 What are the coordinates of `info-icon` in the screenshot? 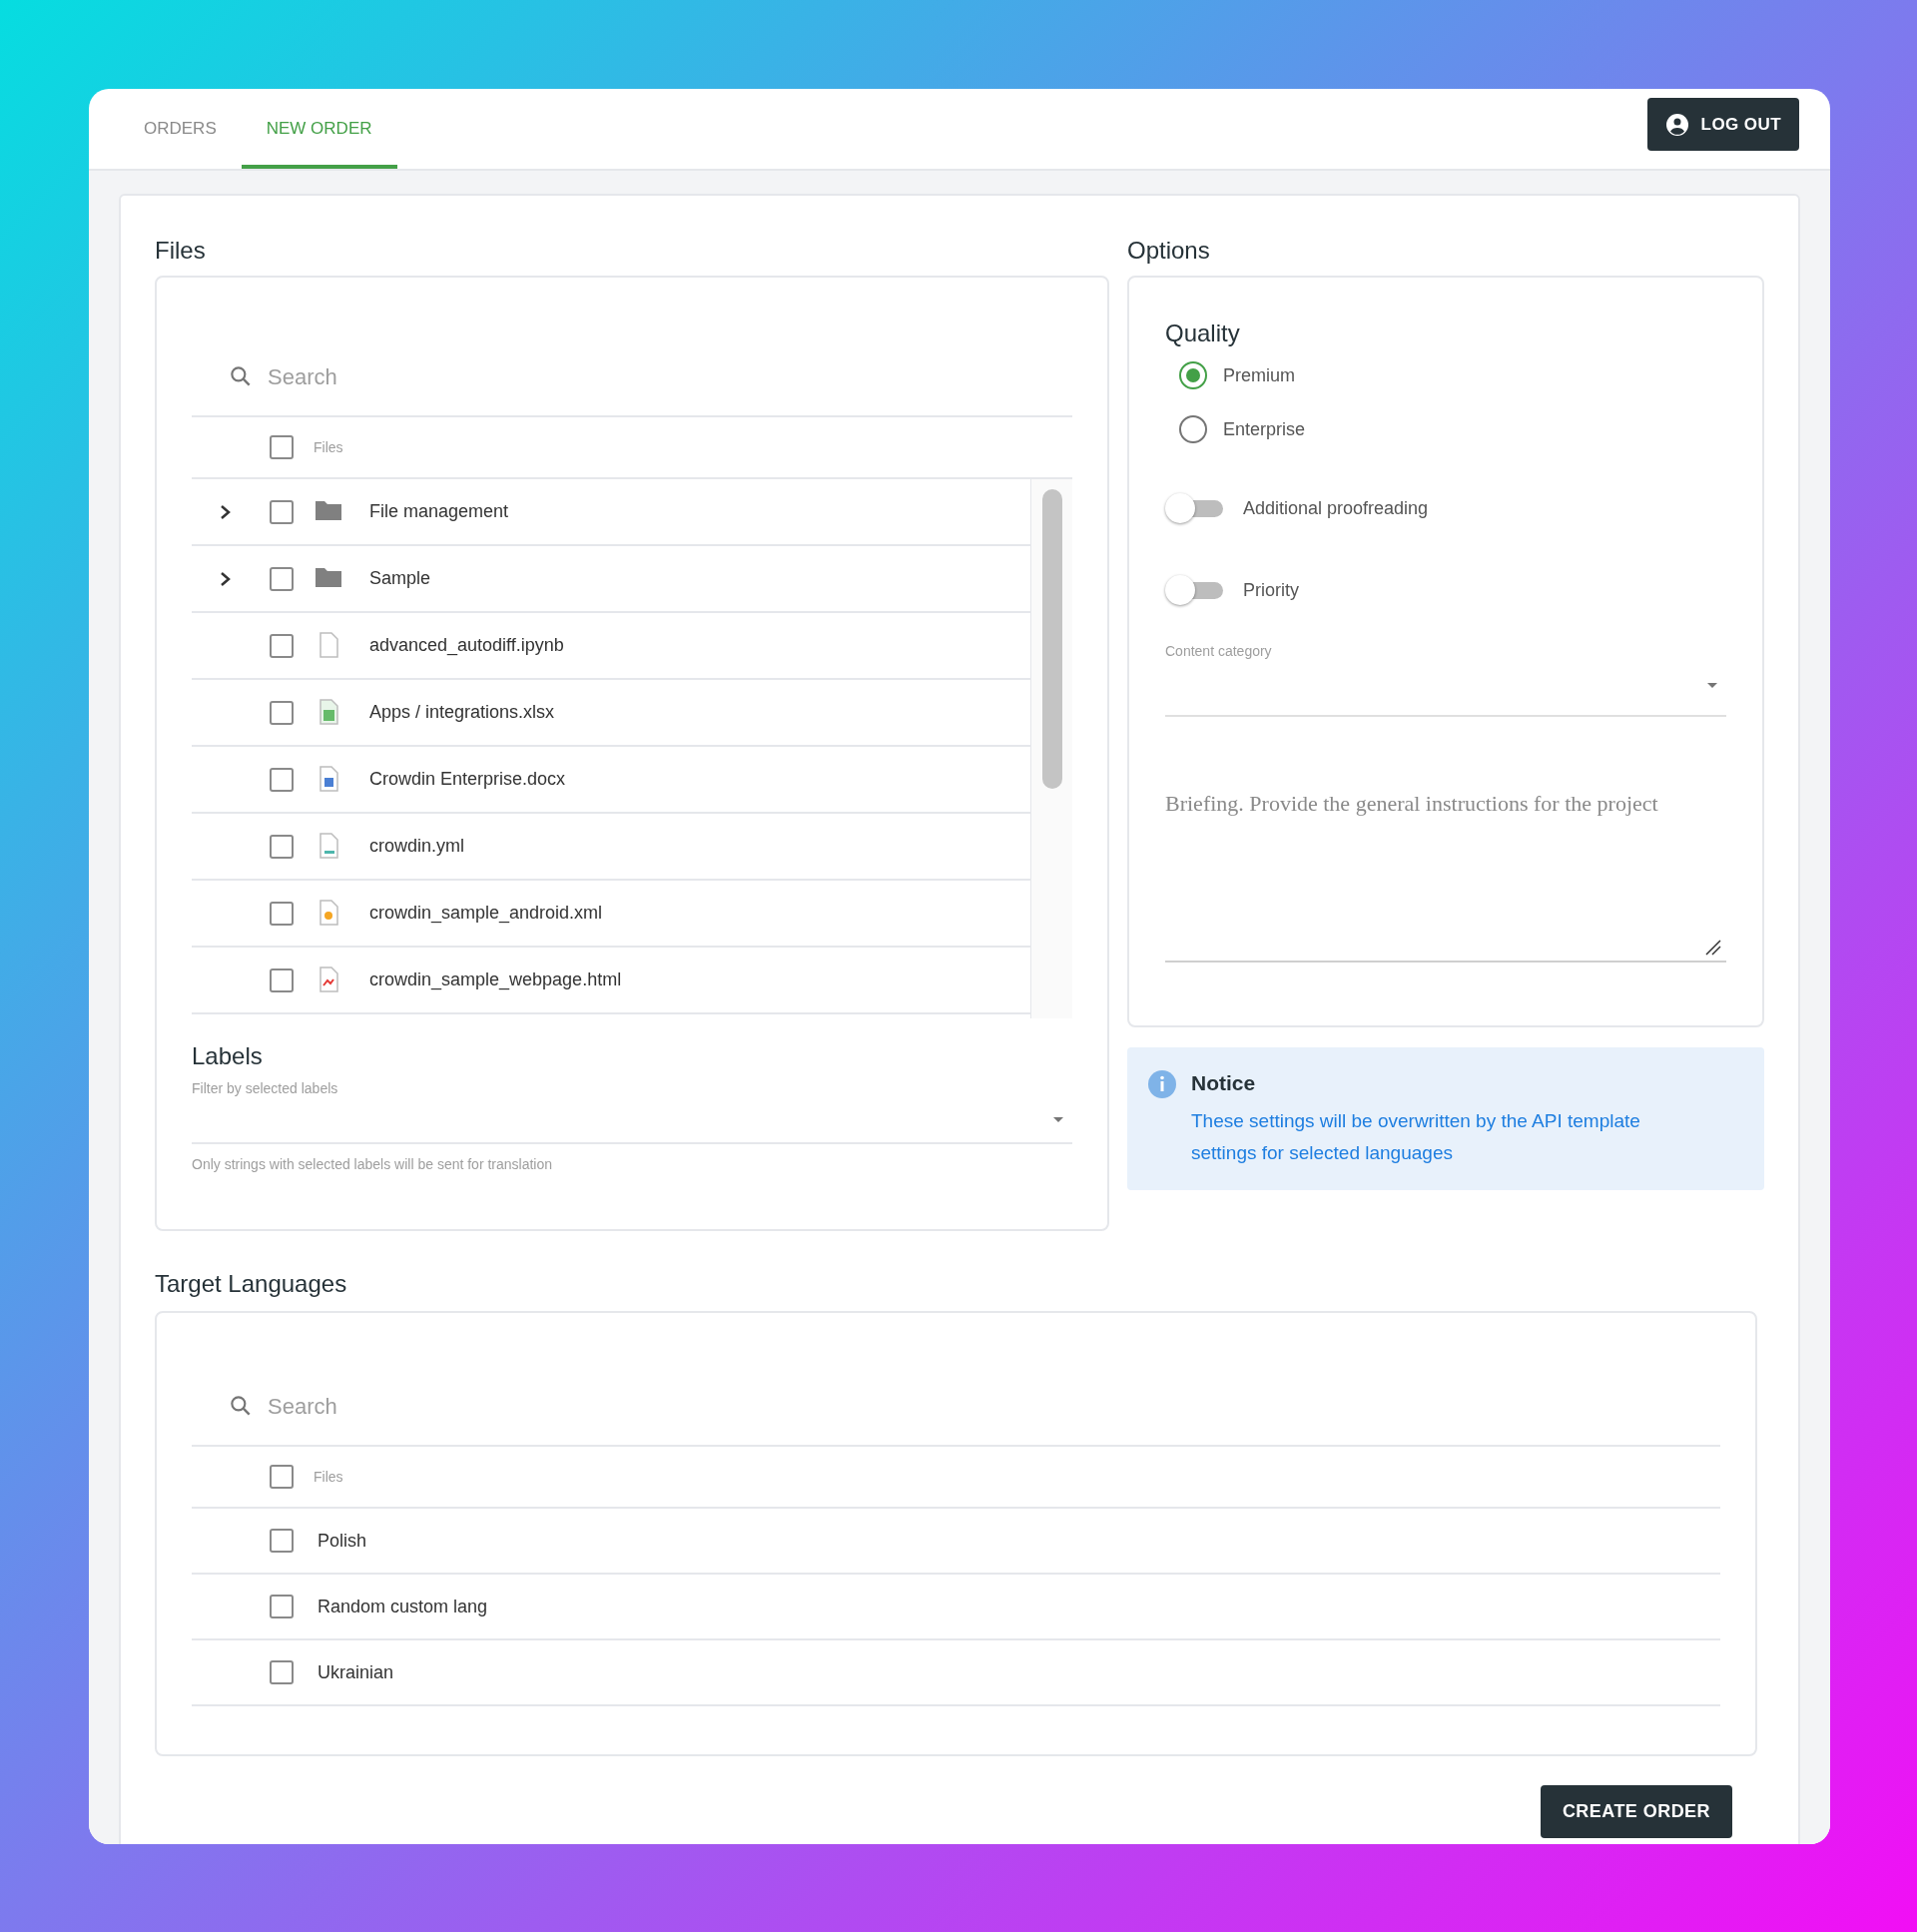 It's located at (1162, 1084).